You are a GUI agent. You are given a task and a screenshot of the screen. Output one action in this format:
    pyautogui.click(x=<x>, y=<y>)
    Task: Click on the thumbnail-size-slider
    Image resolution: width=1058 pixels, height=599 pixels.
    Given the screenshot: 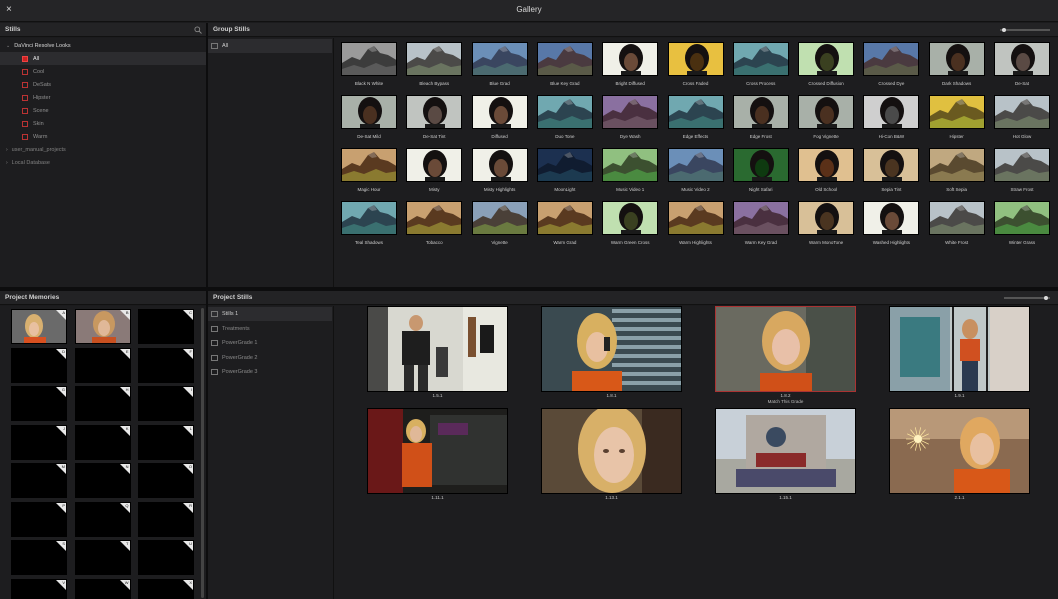 What is the action you would take?
    pyautogui.click(x=1025, y=30)
    